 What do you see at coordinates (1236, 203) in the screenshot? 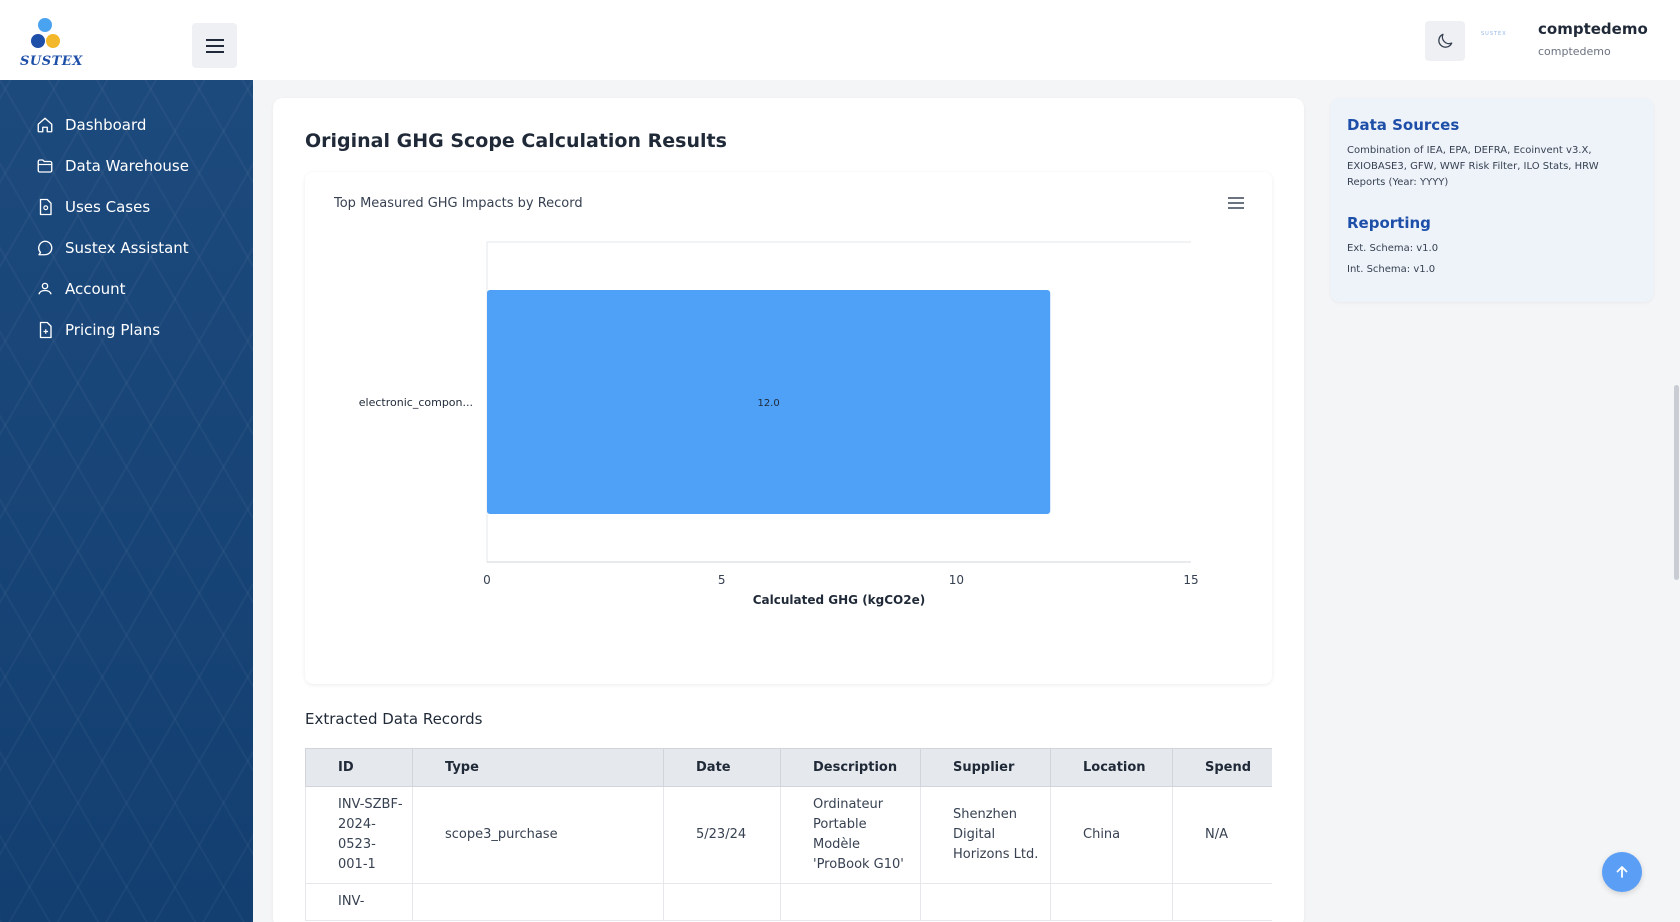
I see `chart-menu-icon` at bounding box center [1236, 203].